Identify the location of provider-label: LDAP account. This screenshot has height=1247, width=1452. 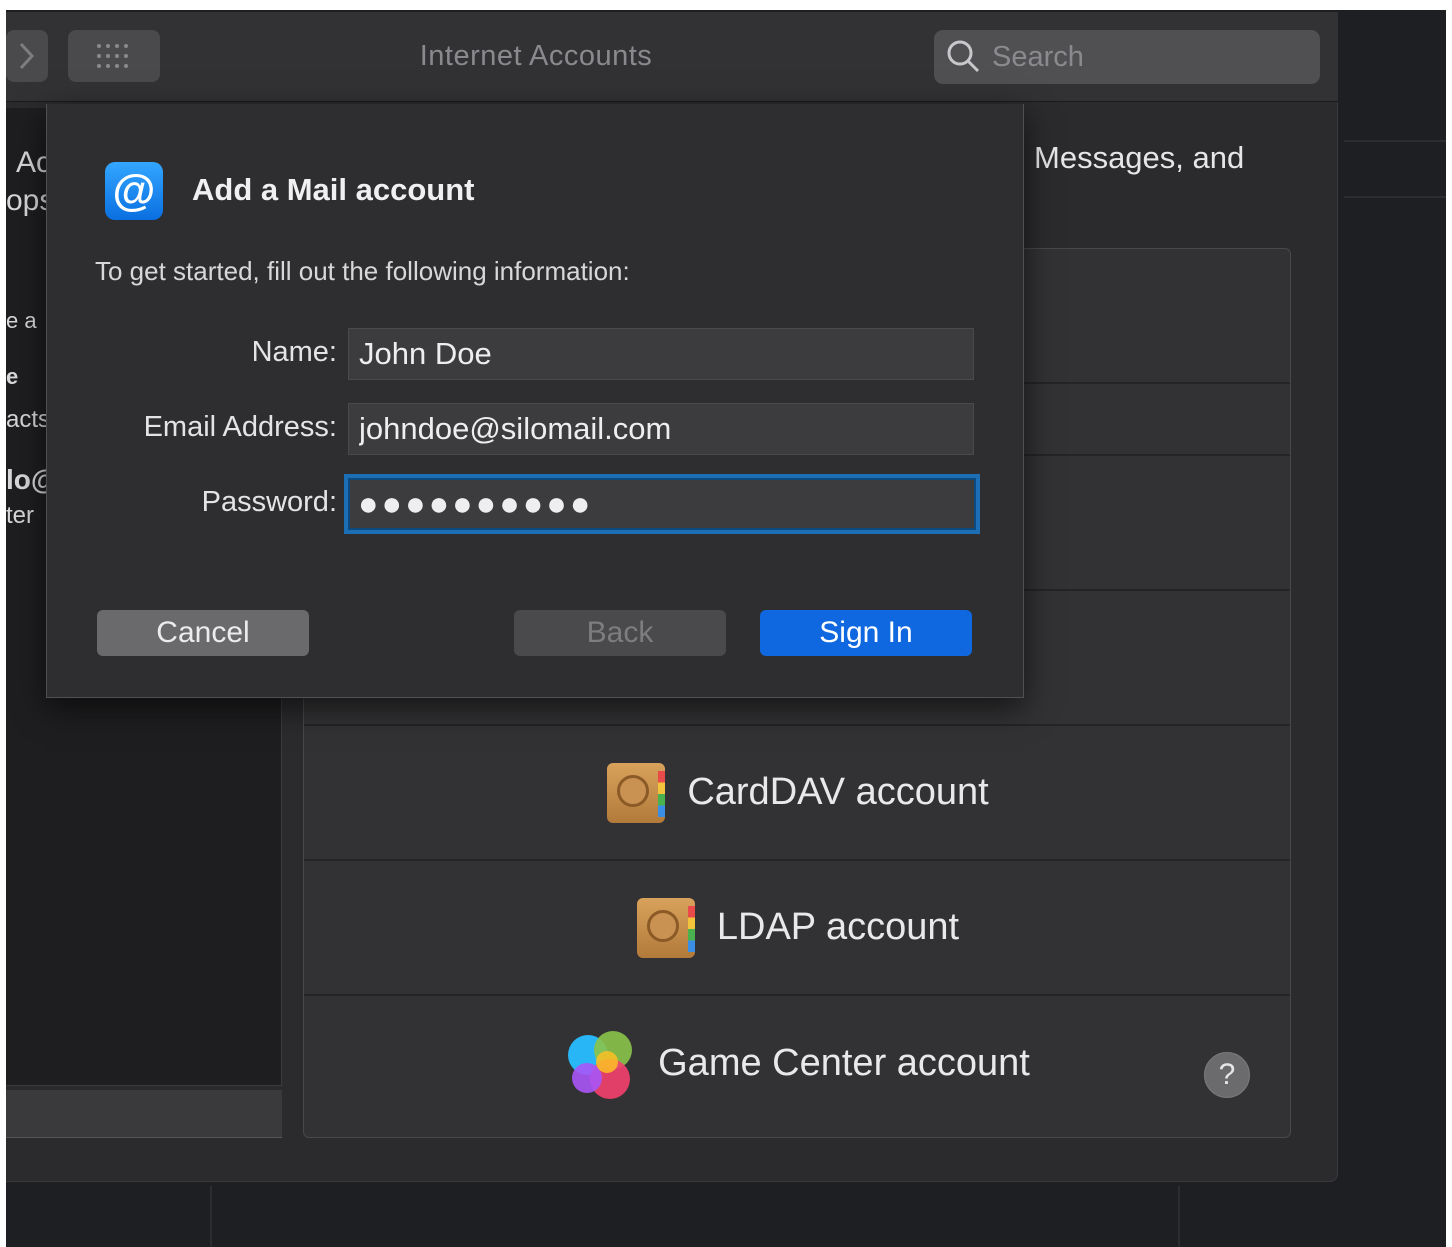
(838, 927).